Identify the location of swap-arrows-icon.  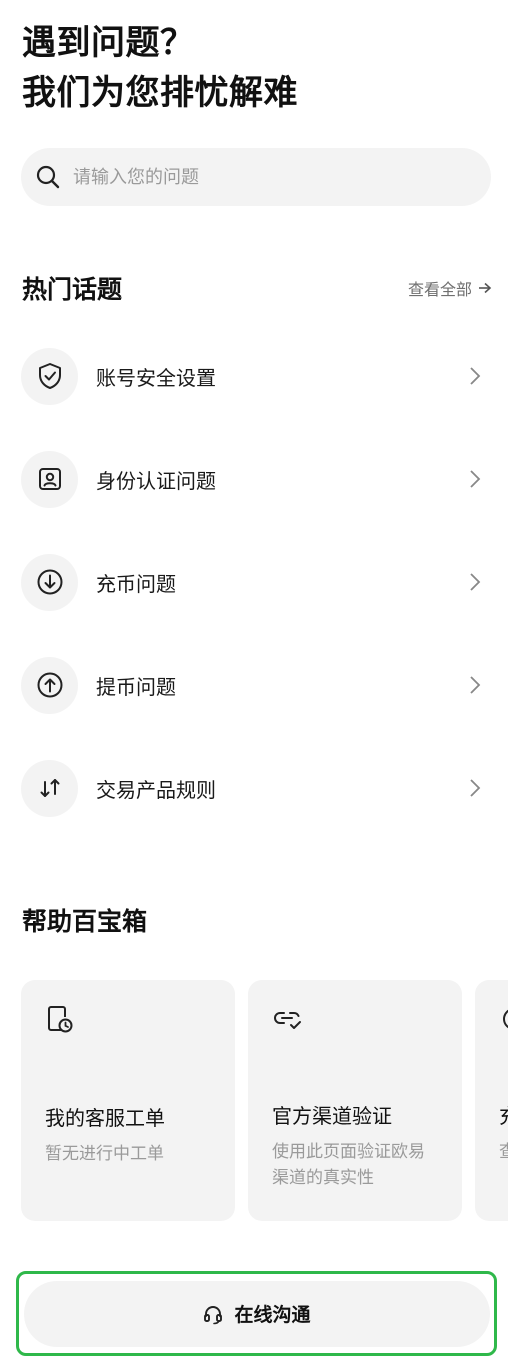
(49, 788).